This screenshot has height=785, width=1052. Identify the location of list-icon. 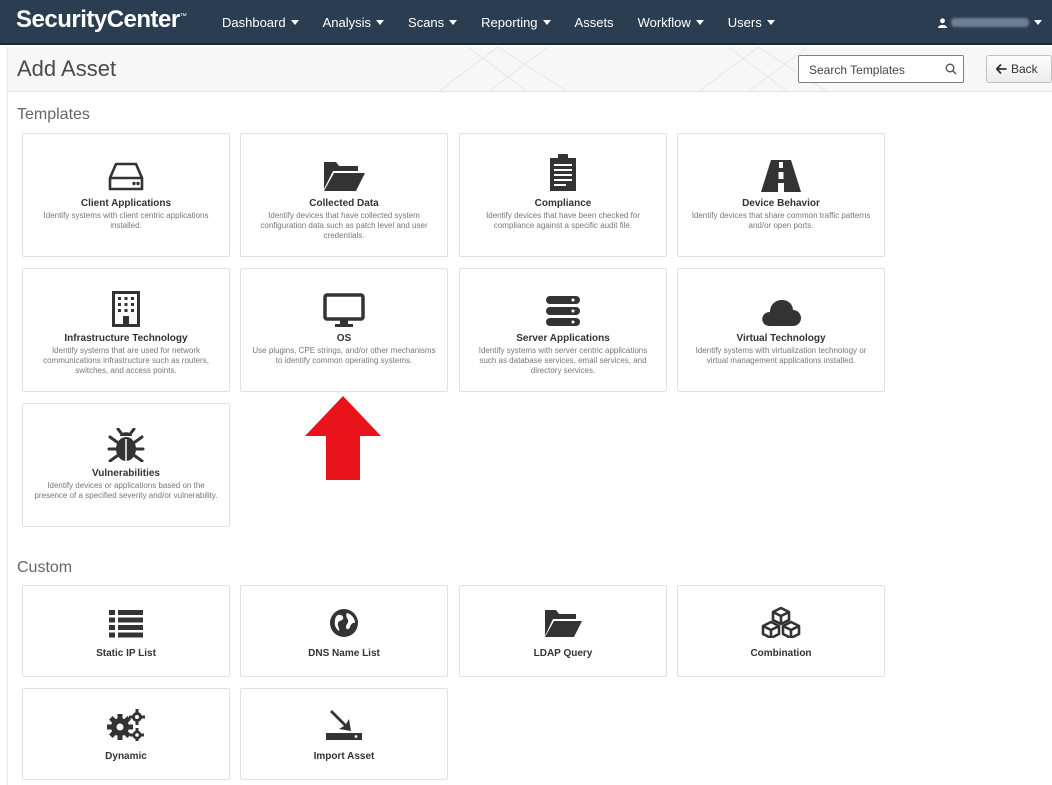
(126, 624).